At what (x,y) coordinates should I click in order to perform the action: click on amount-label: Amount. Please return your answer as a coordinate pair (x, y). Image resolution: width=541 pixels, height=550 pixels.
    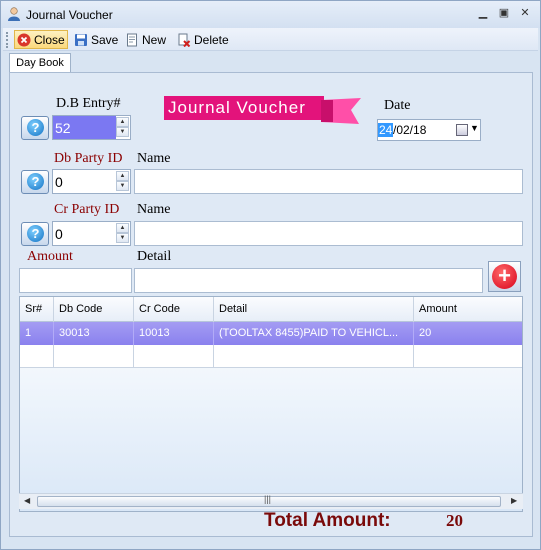
    Looking at the image, I should click on (50, 256).